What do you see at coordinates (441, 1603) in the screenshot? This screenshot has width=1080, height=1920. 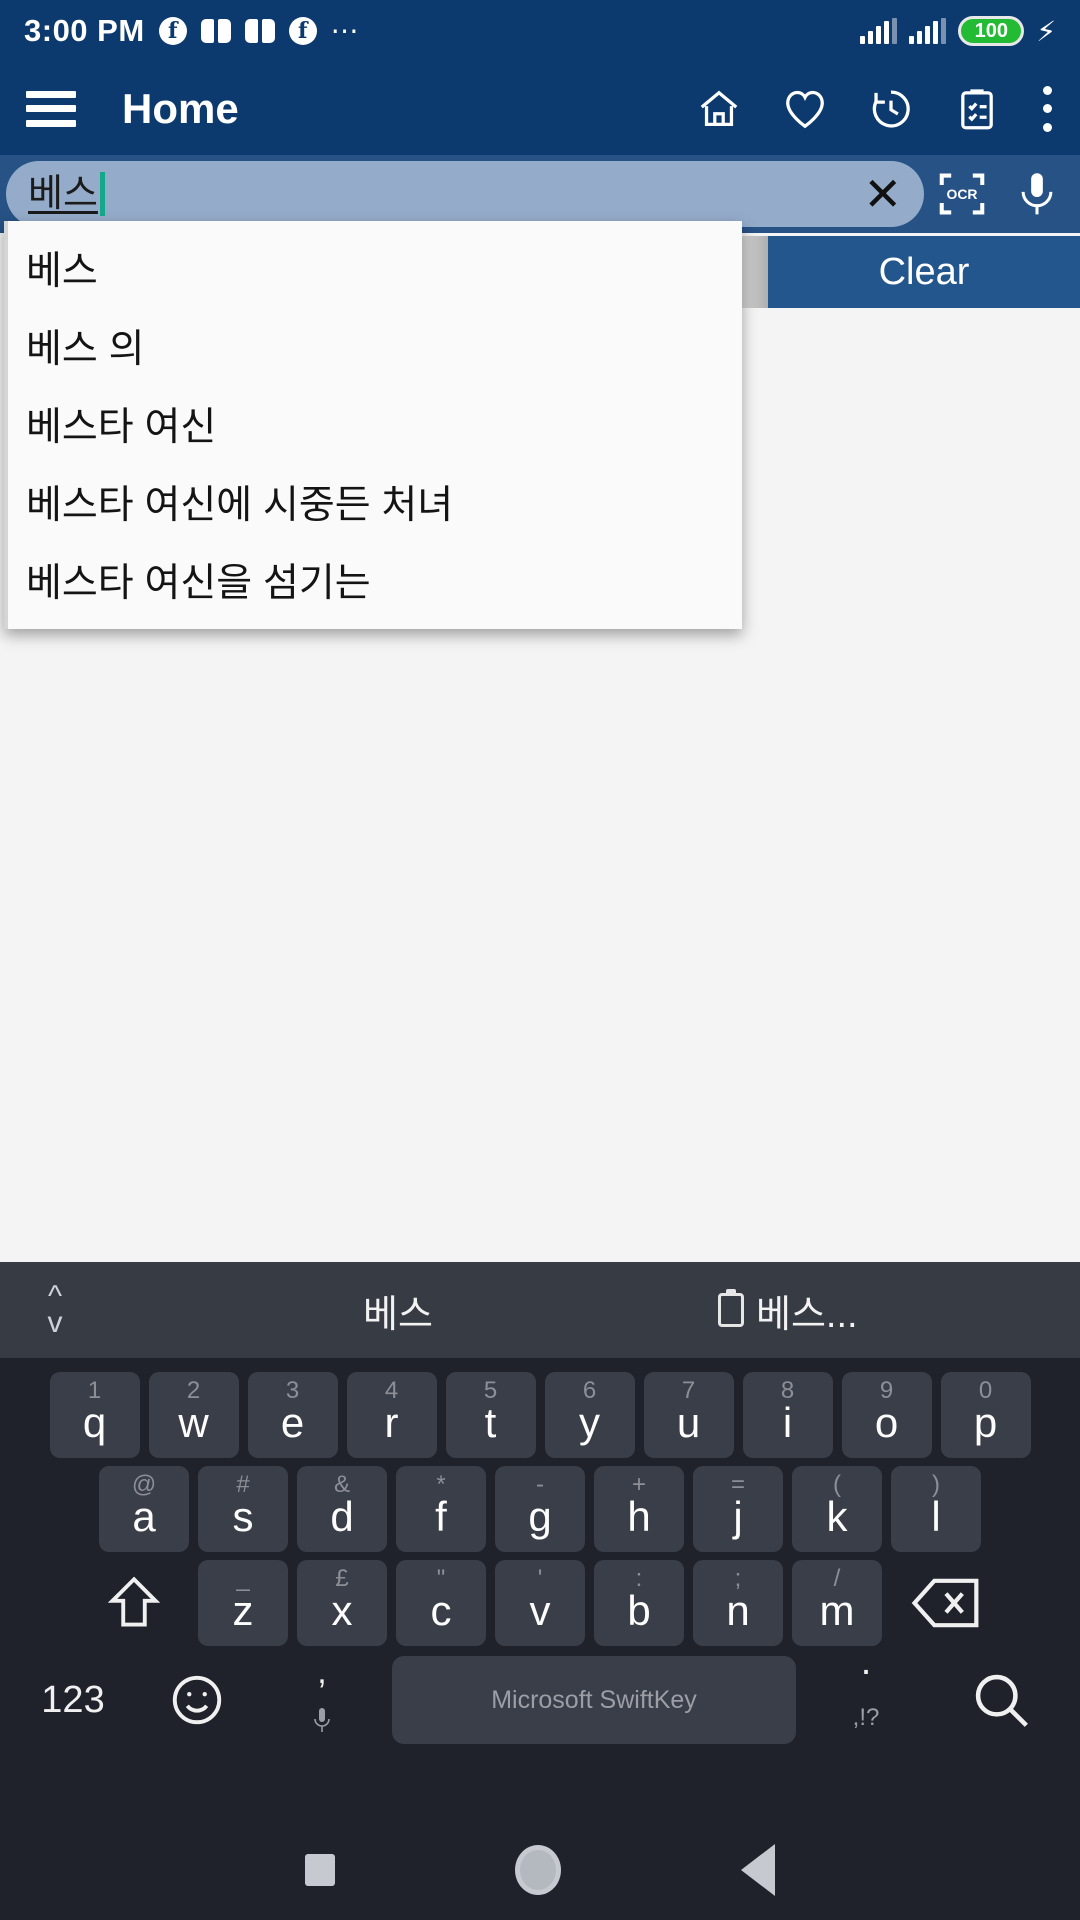 I see `key-c: " c` at bounding box center [441, 1603].